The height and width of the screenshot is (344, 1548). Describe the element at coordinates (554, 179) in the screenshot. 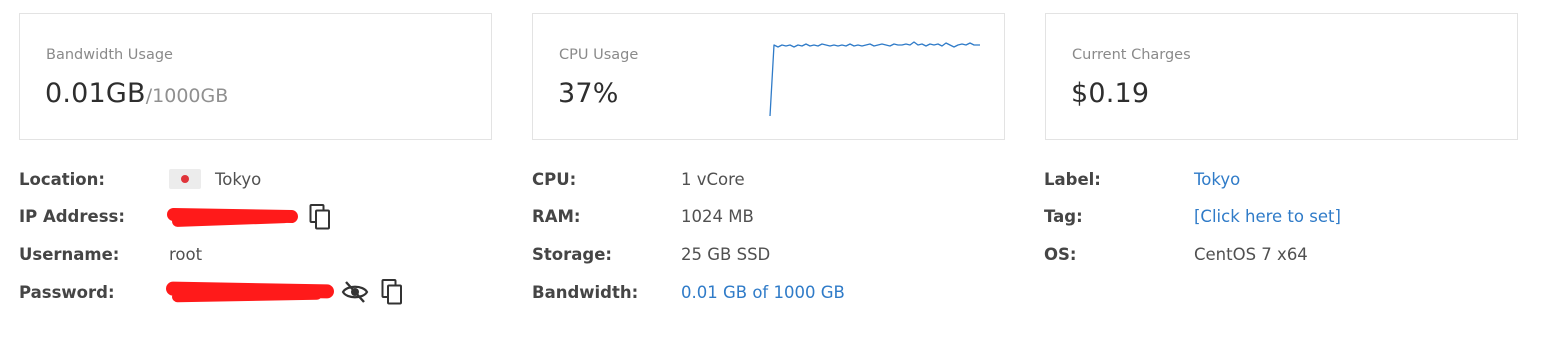

I see `cpu-label: CPU:` at that location.